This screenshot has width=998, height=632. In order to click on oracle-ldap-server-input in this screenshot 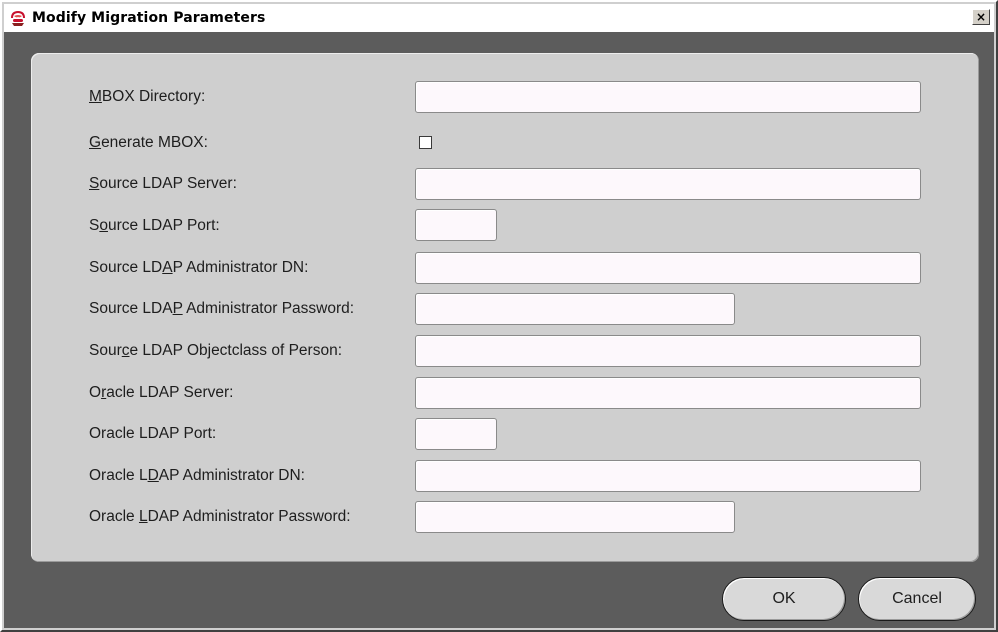, I will do `click(668, 393)`.